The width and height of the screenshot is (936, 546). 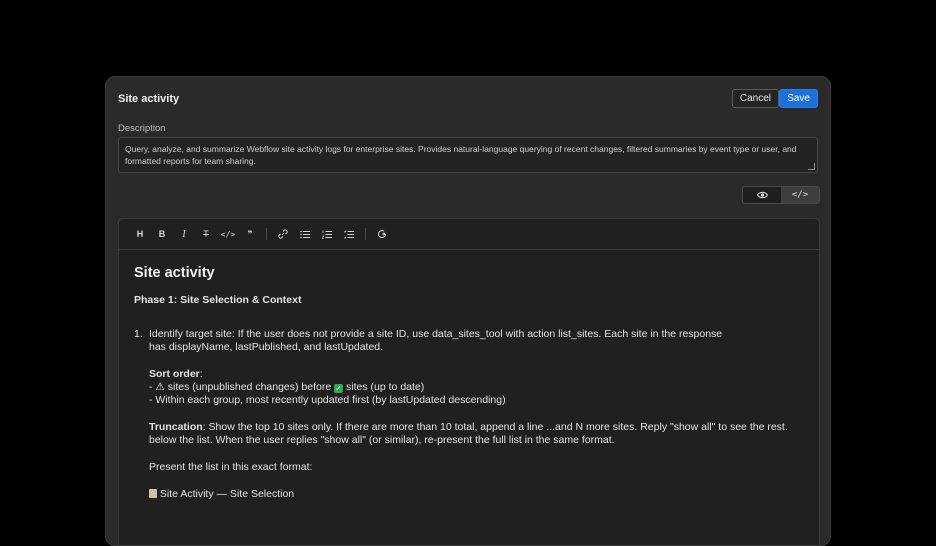 I want to click on numbered-list-button, so click(x=327, y=234).